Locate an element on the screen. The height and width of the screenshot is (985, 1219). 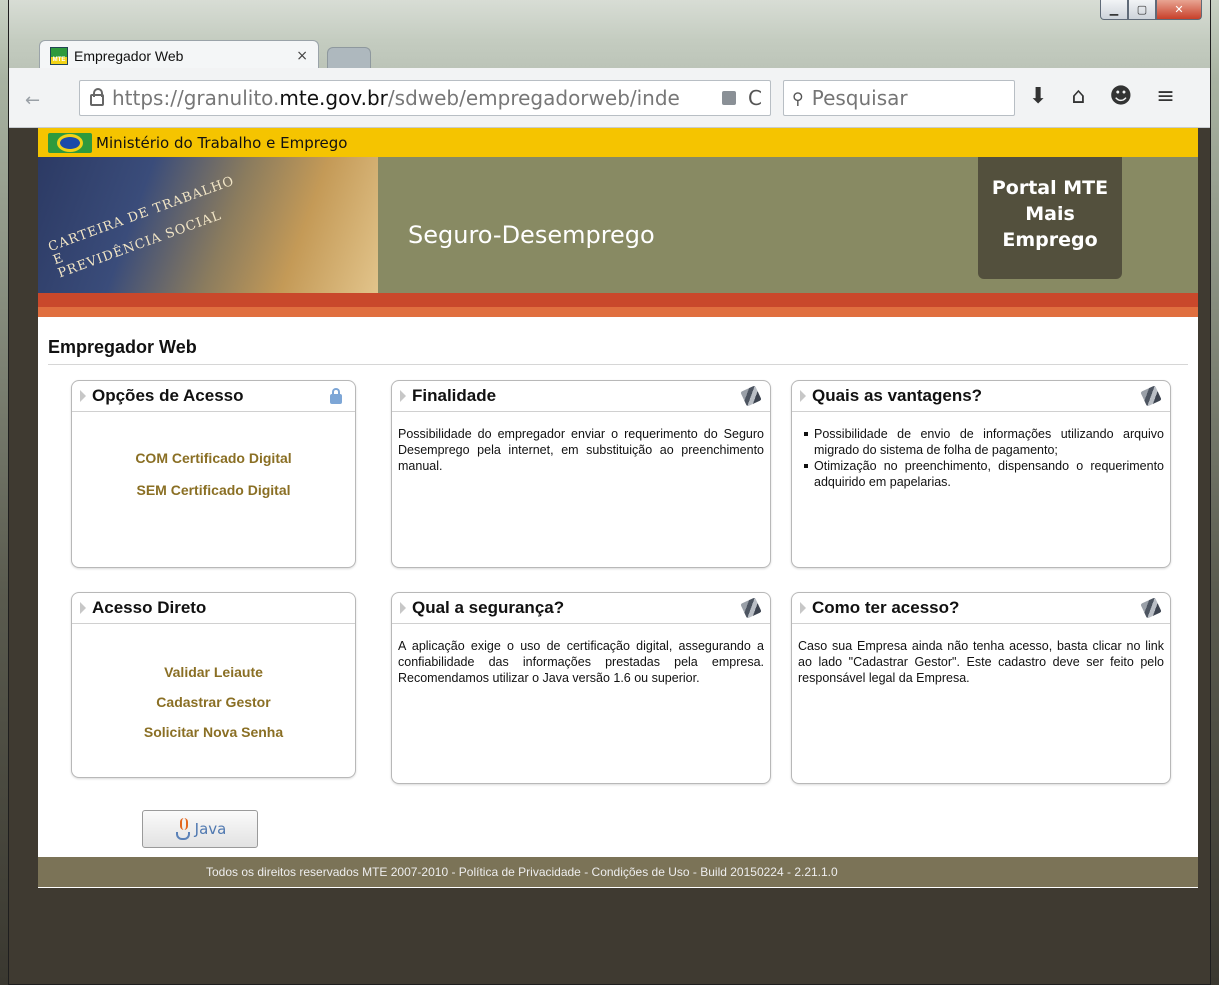
title-bar: ▁ ▢ ✕ MTE Empregador Web × is located at coordinates (609, 35).